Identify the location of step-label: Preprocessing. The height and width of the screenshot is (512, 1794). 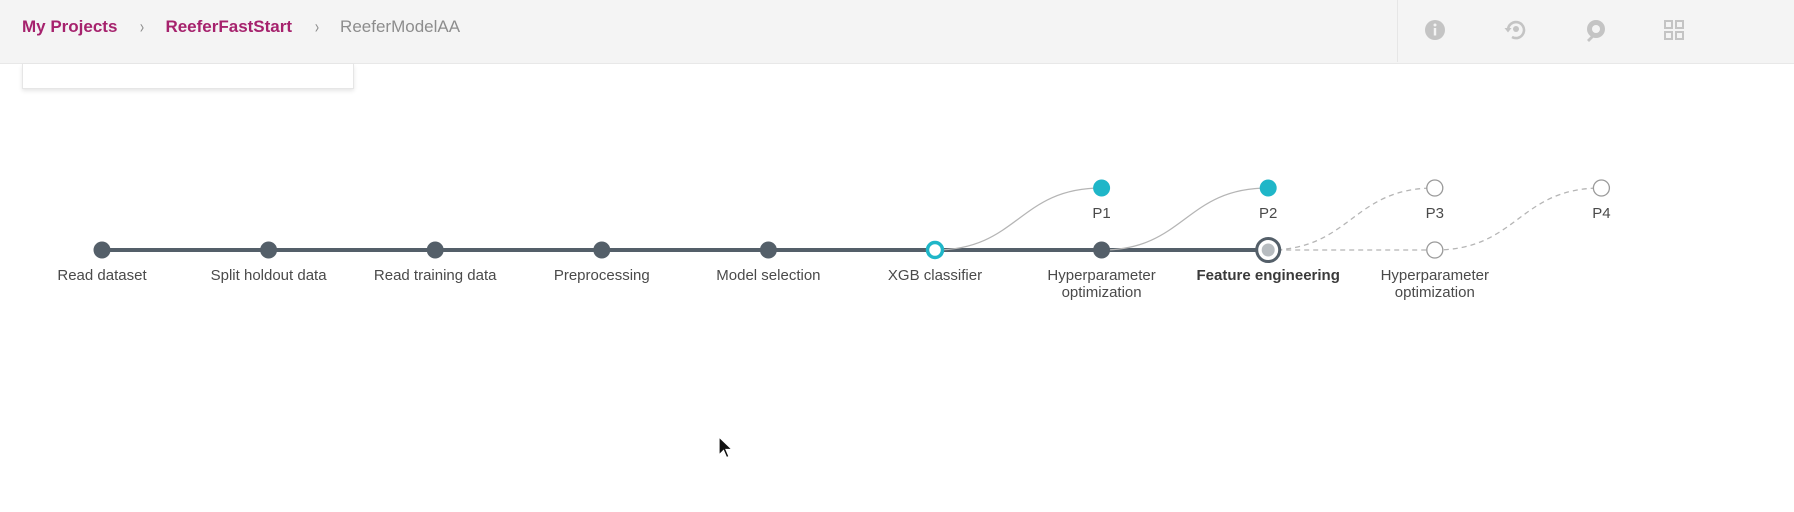
(602, 275).